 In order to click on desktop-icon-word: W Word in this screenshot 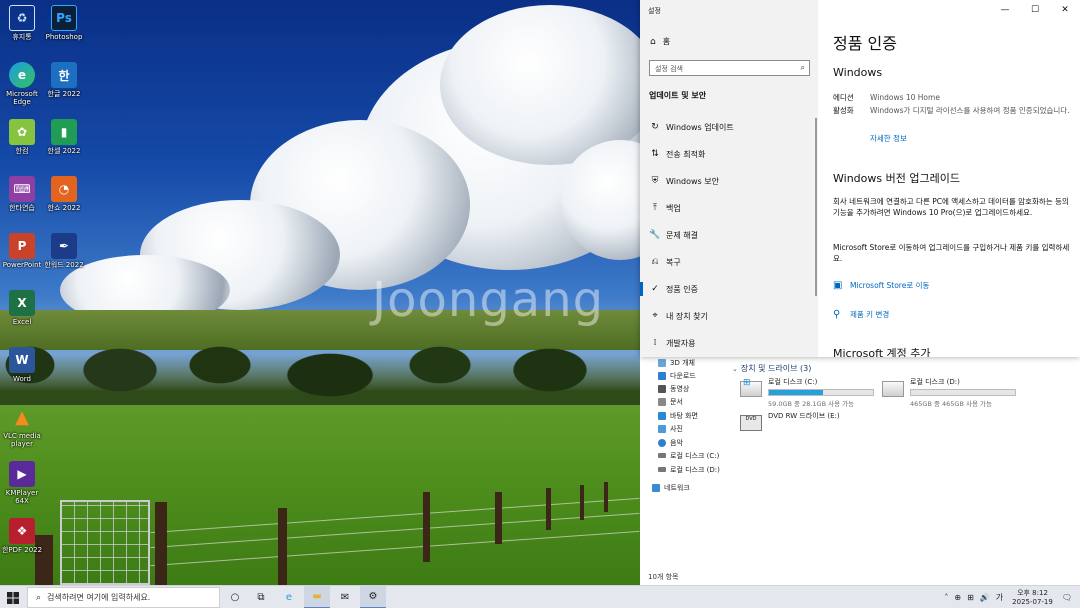, I will do `click(22, 365)`.